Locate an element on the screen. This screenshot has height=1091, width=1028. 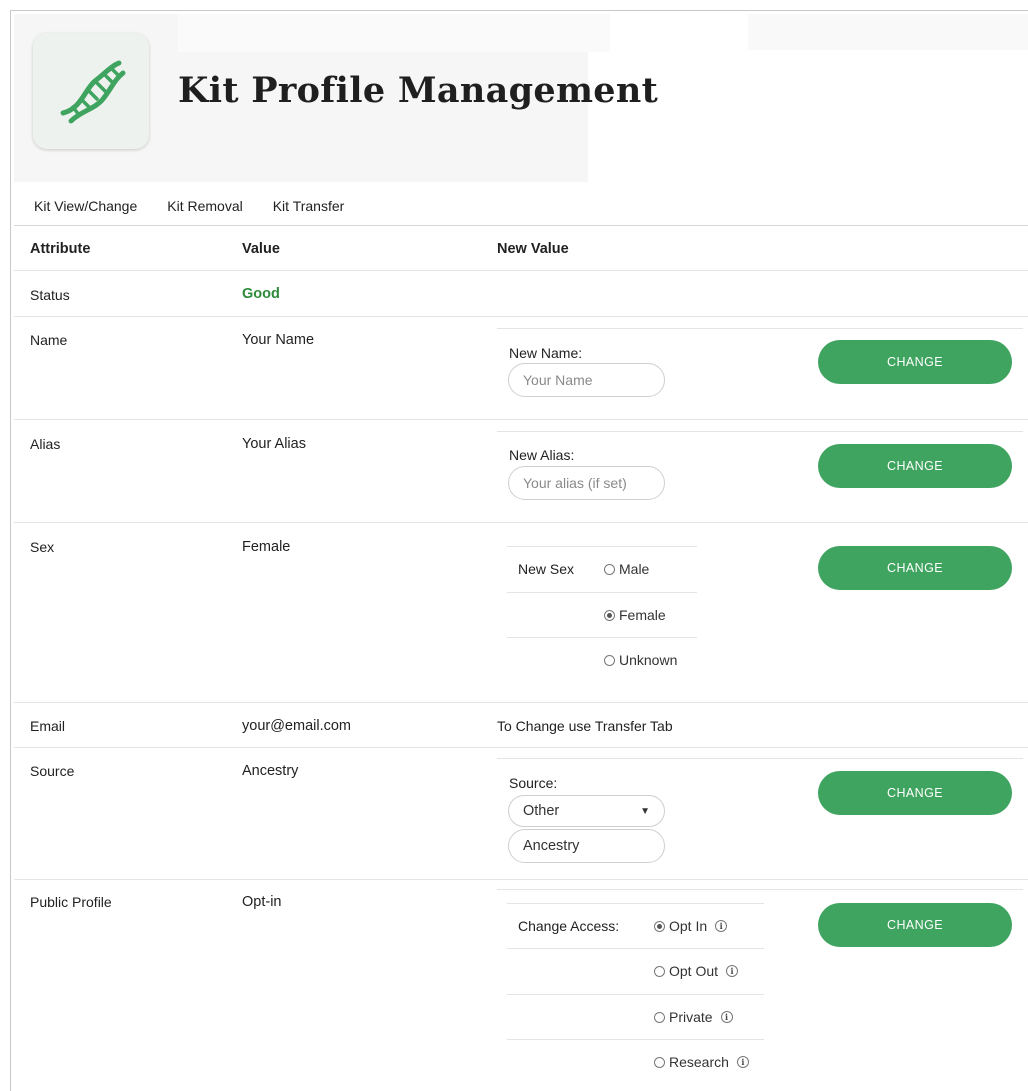
tab-kit-removal: Kit Removal is located at coordinates (204, 206).